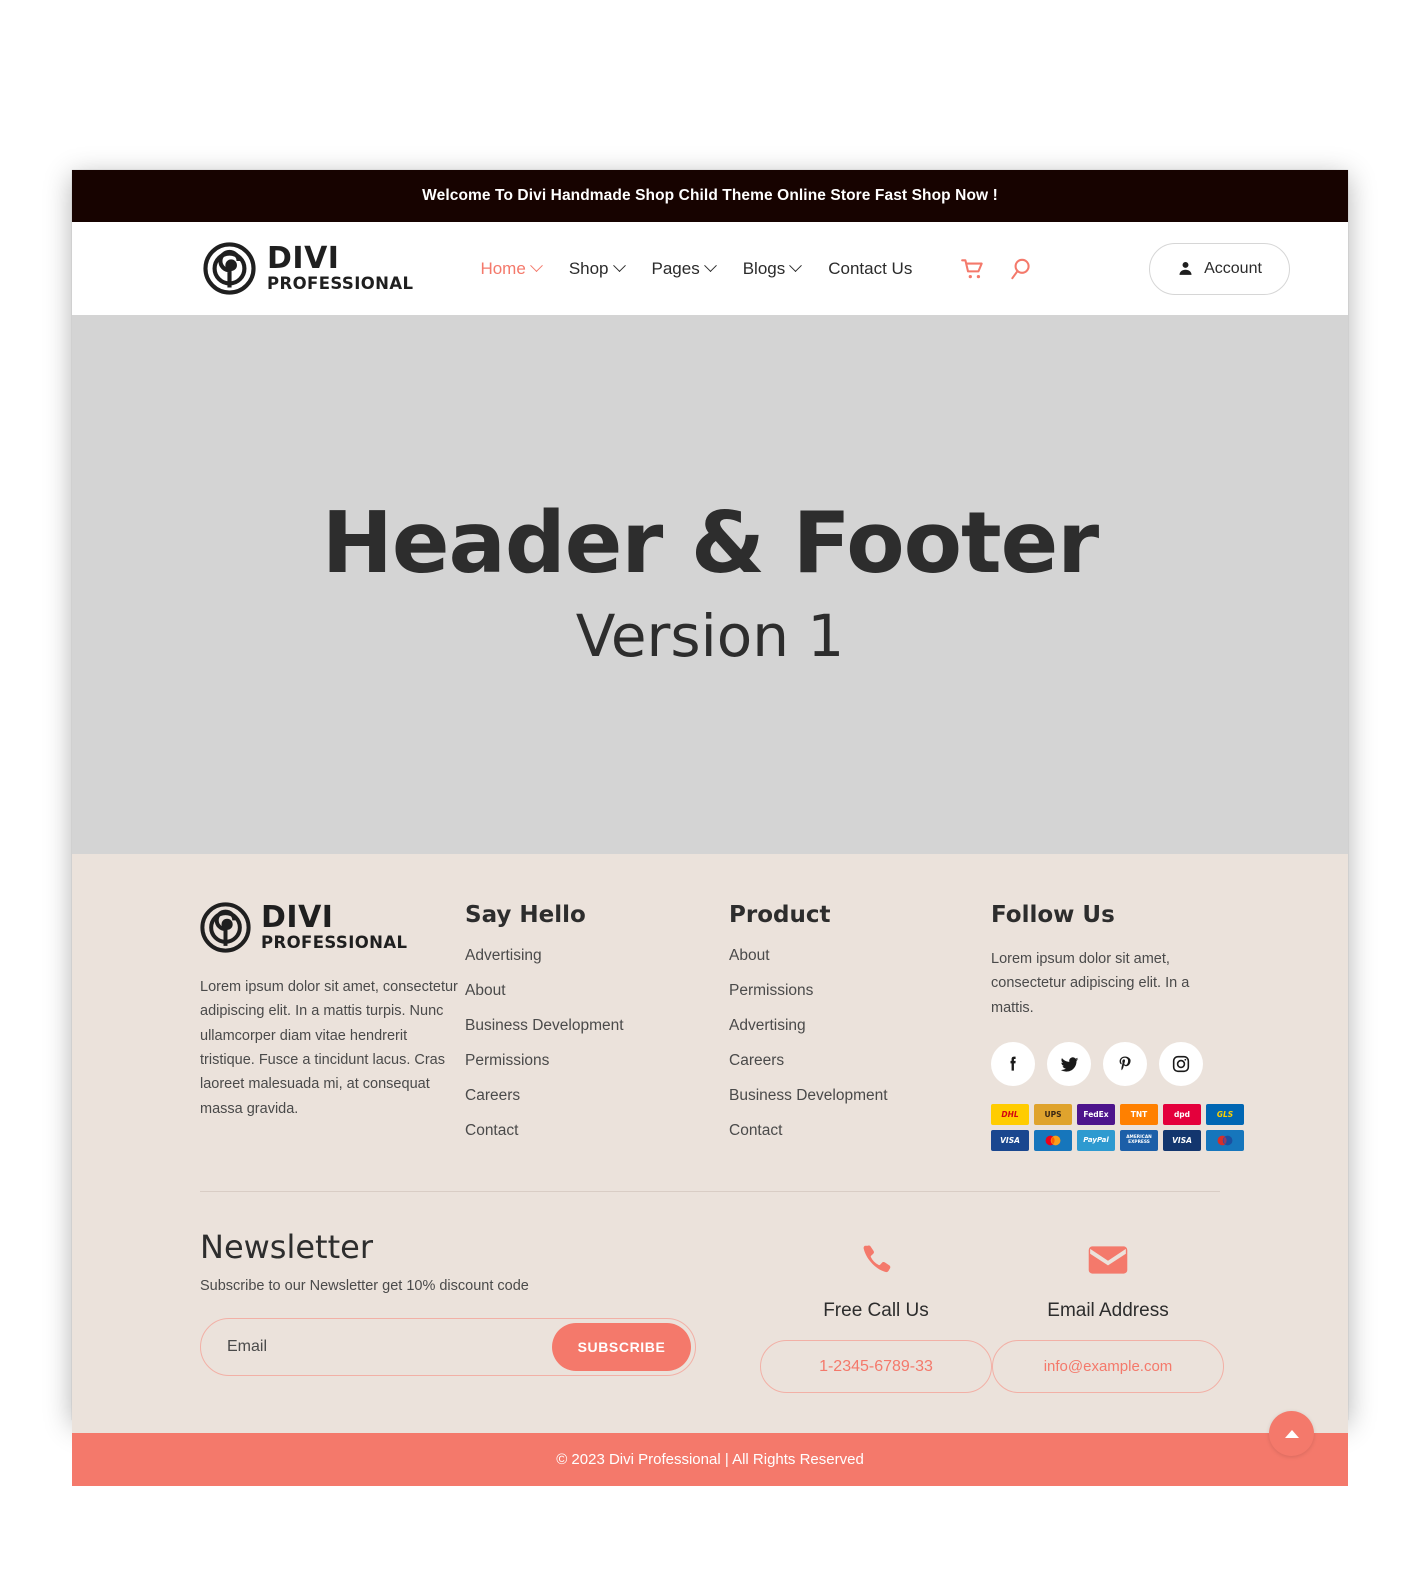  Describe the element at coordinates (597, 956) in the screenshot. I see `footer-link-advertising: Advertising` at that location.